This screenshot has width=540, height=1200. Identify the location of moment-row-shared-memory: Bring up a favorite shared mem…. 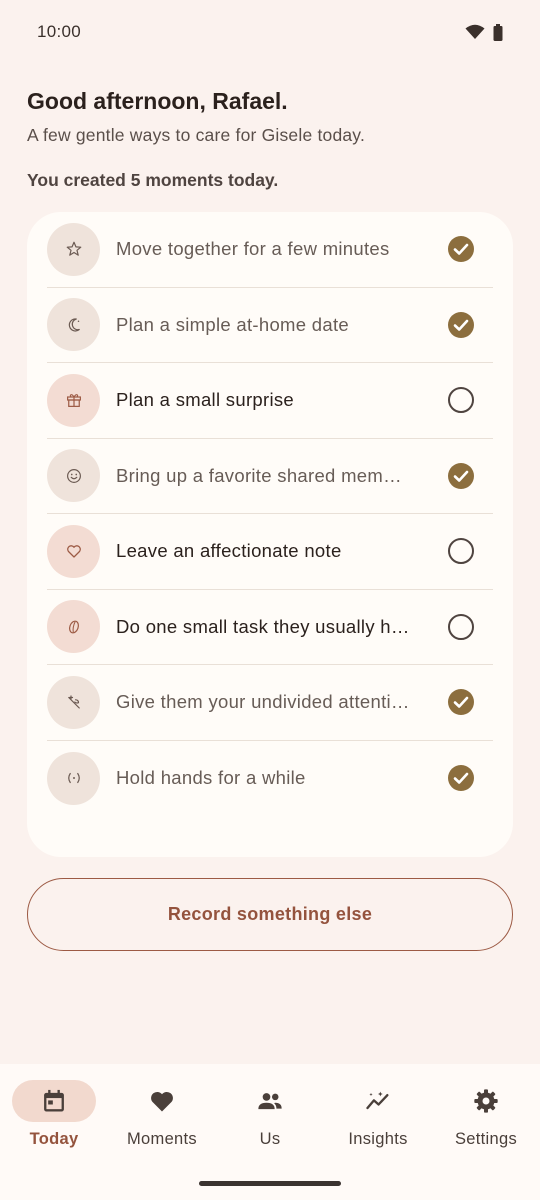
(270, 476).